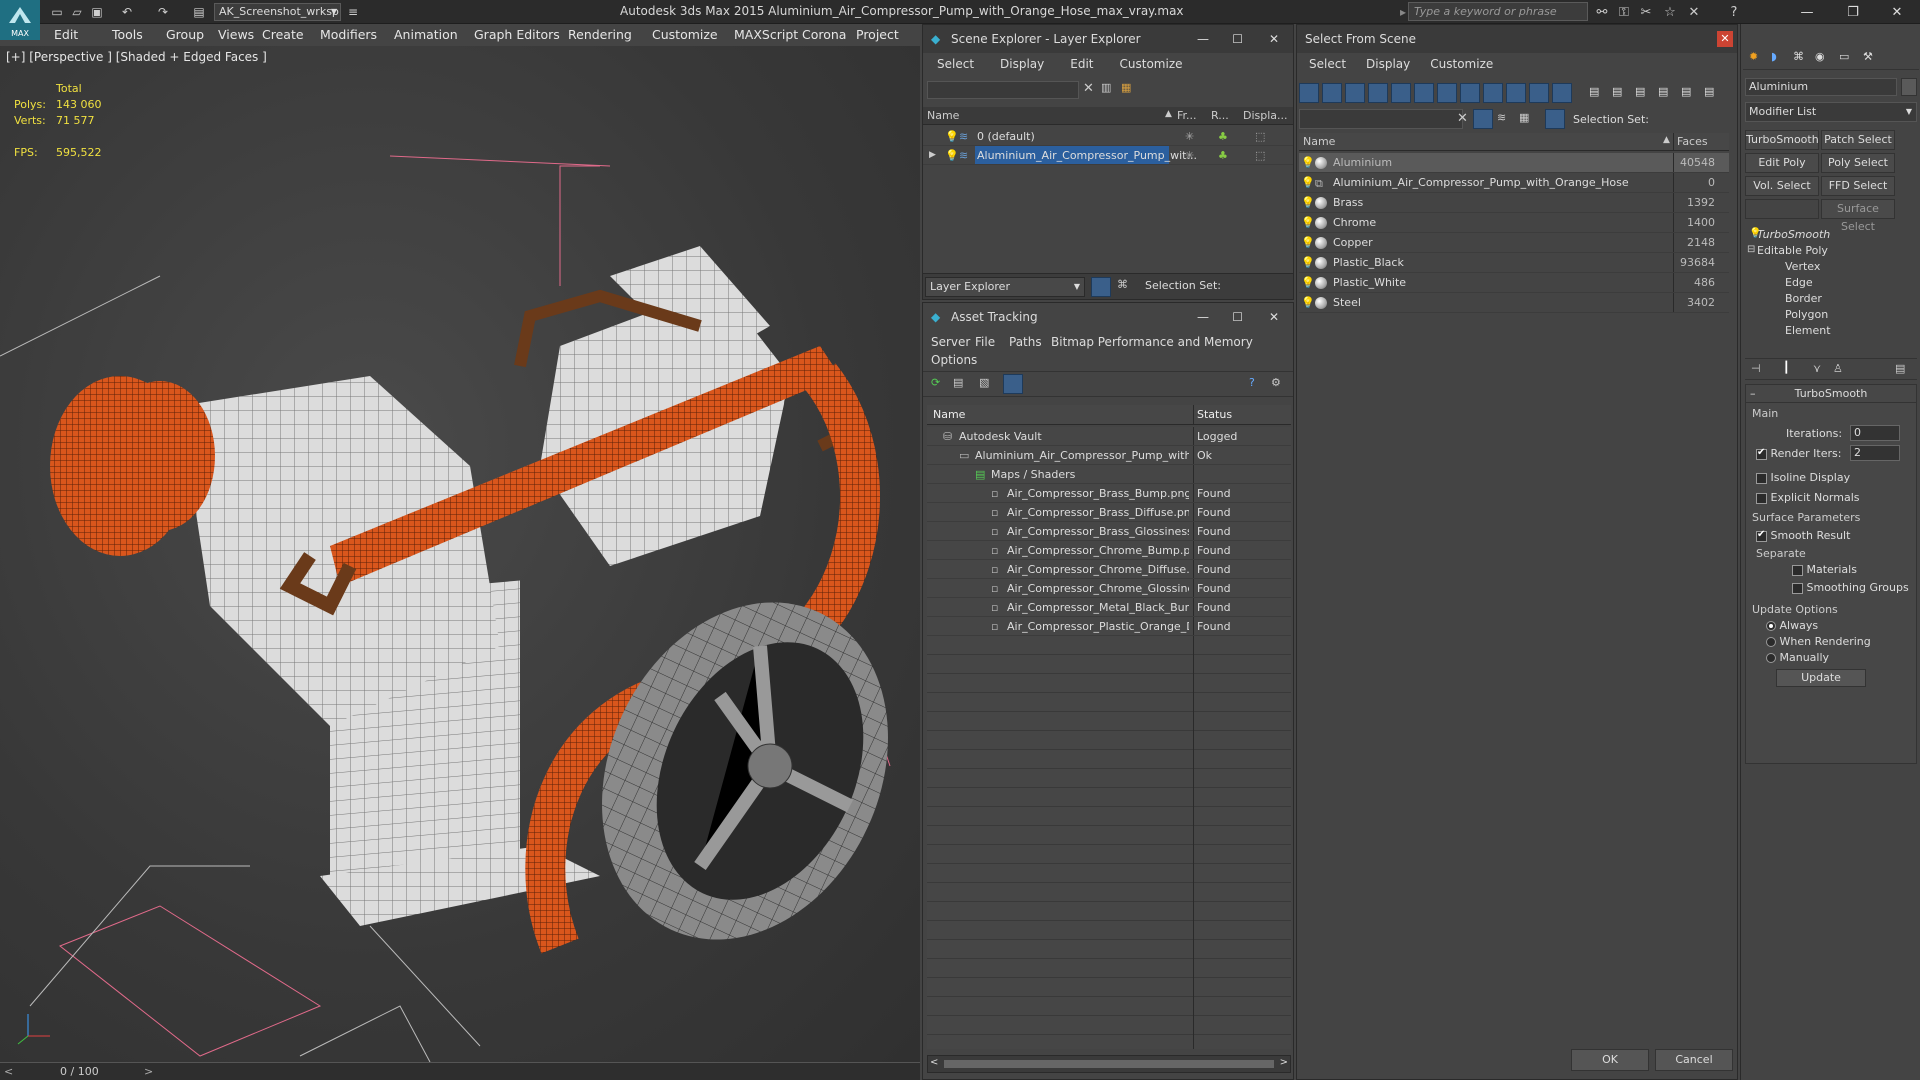  I want to click on list-view-icon: ▤, so click(958, 382).